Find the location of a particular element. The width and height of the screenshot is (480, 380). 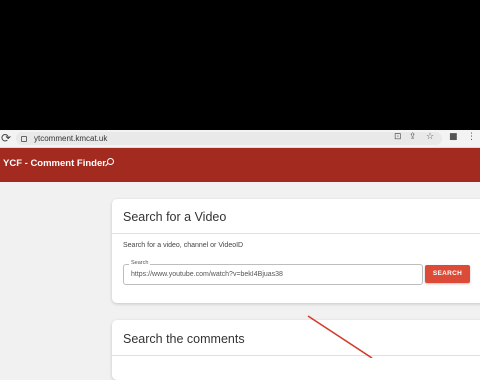

annotation-arrow is located at coordinates (340, 336).